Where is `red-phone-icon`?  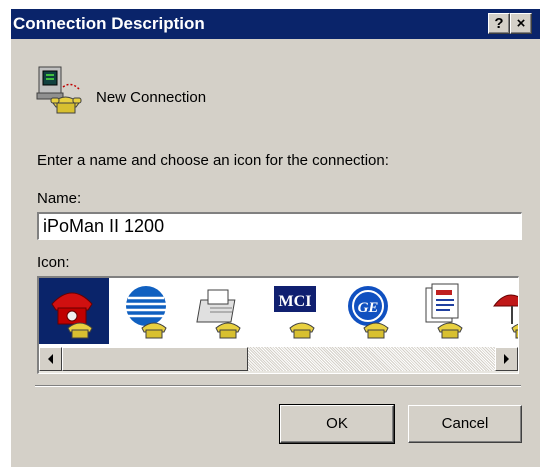 red-phone-icon is located at coordinates (72, 315).